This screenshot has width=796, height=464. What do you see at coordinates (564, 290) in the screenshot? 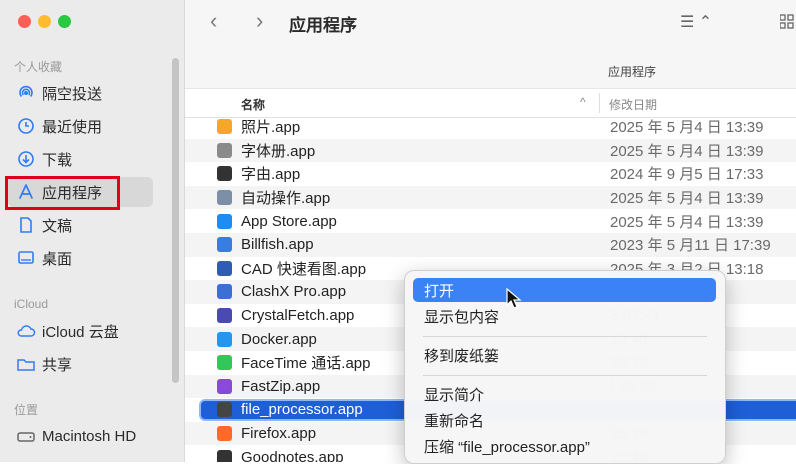
I see `menu-item: 打开` at bounding box center [564, 290].